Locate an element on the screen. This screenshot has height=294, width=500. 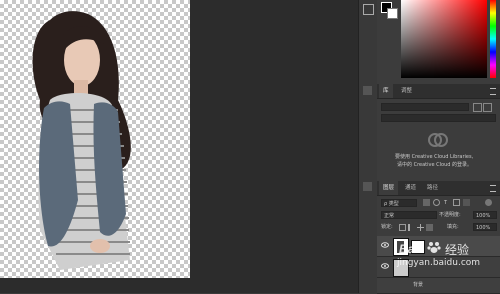
cc-message-line2: 请中的 Creative Cloud 的登录。 is located at coordinates (435, 165).